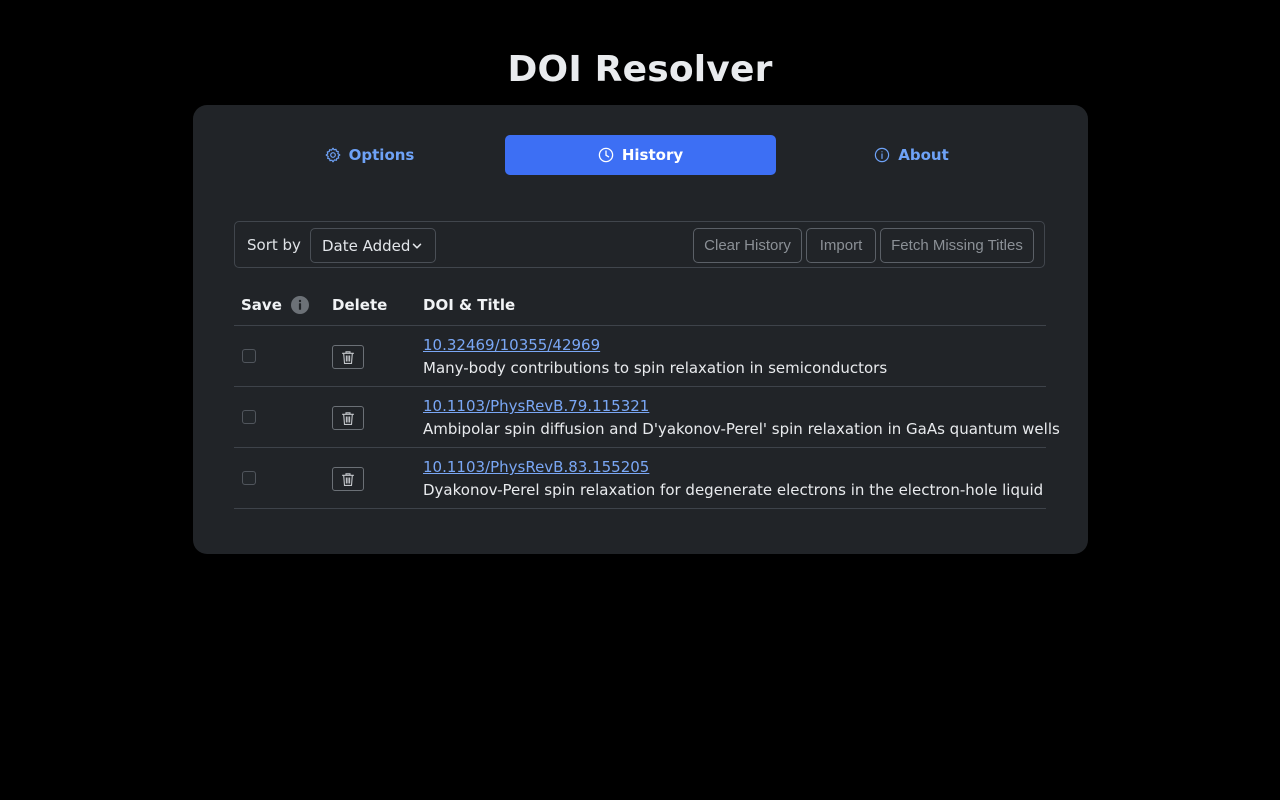 Image resolution: width=1280 pixels, height=800 pixels. I want to click on sort-select: Date Added, so click(373, 245).